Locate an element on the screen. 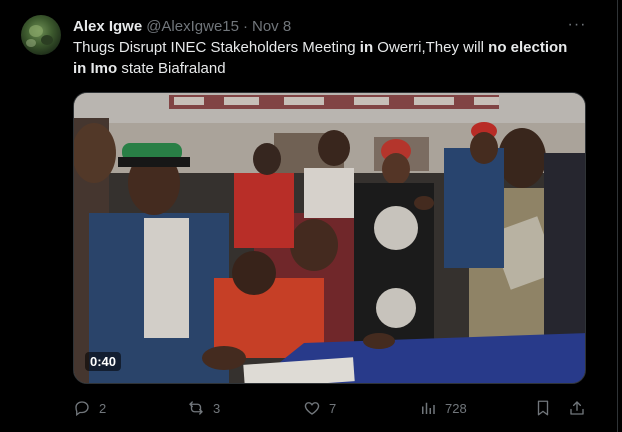 The image size is (622, 432). repost-button: 3 is located at coordinates (203, 408).